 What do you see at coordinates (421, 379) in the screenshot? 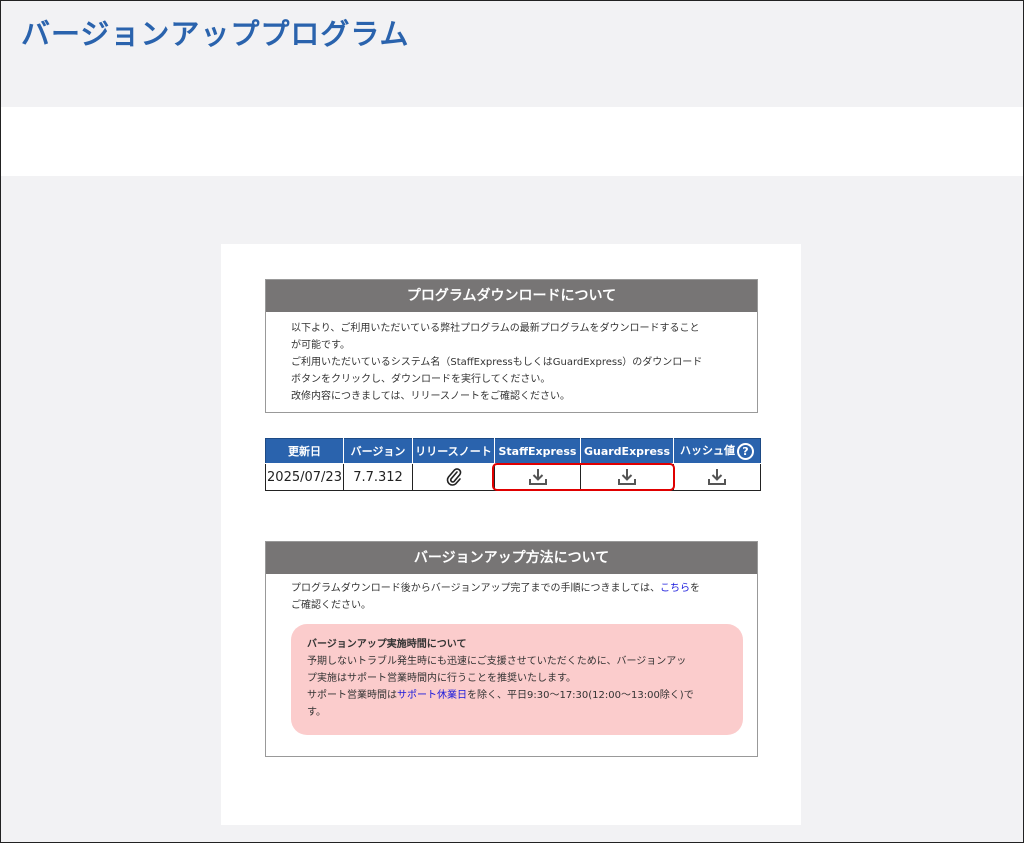
I see `download-text-line: ボタンをクリックし、ダウンロードを実行してください。` at bounding box center [421, 379].